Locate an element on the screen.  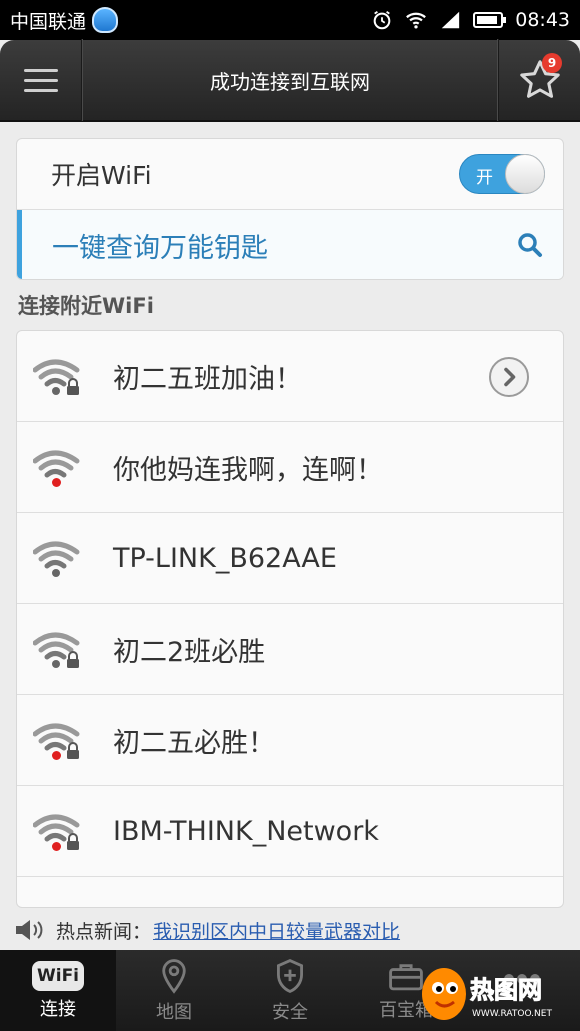
page-title: 成功连接到互联网 is located at coordinates (290, 81).